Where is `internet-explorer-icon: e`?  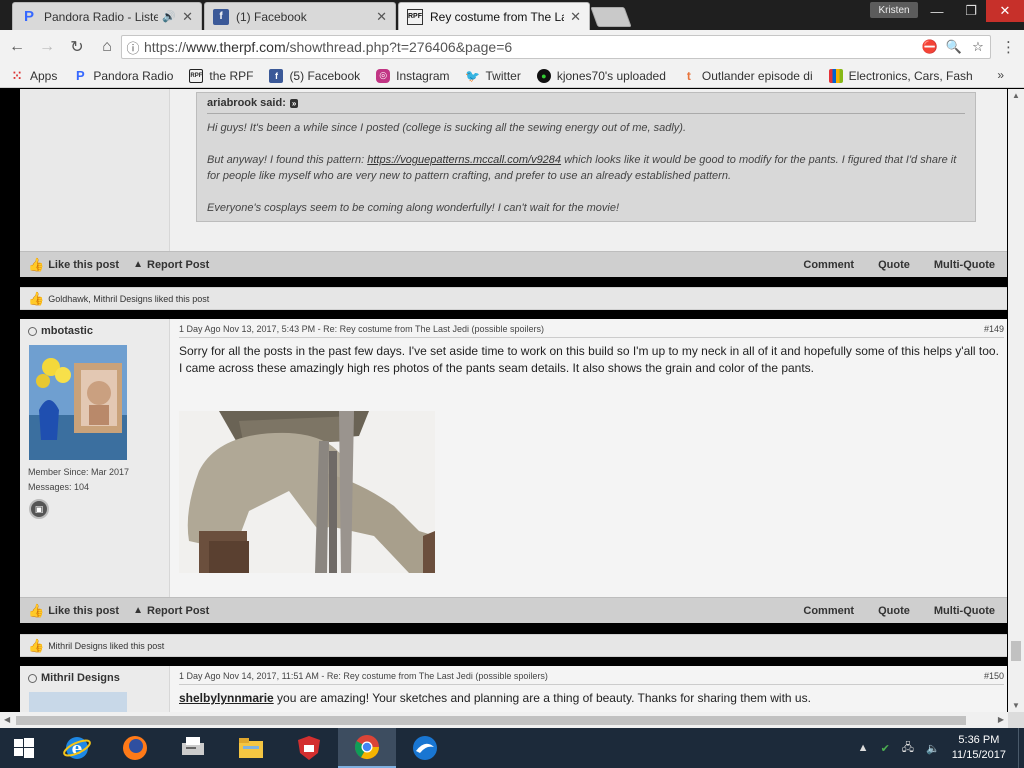 internet-explorer-icon: e is located at coordinates (77, 748).